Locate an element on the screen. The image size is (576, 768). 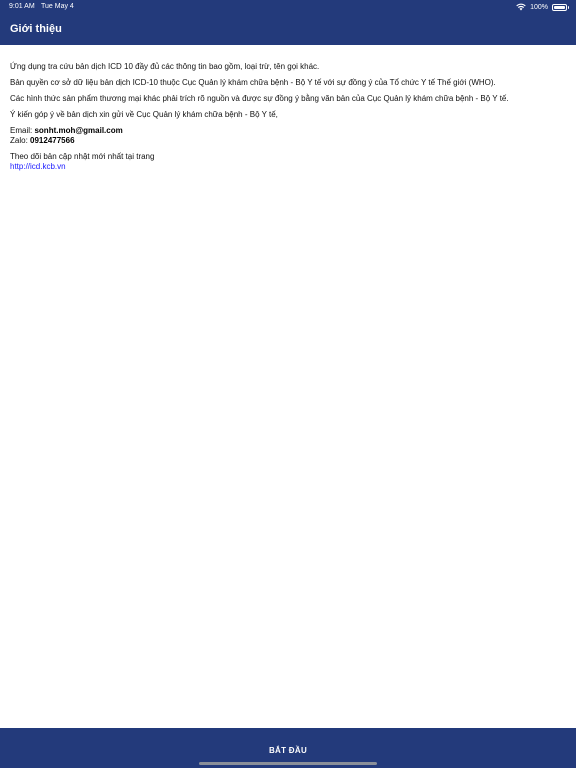
navigation-bar: 9:01 AM Tue May 4 100% Giới thiệu is located at coordinates (288, 22).